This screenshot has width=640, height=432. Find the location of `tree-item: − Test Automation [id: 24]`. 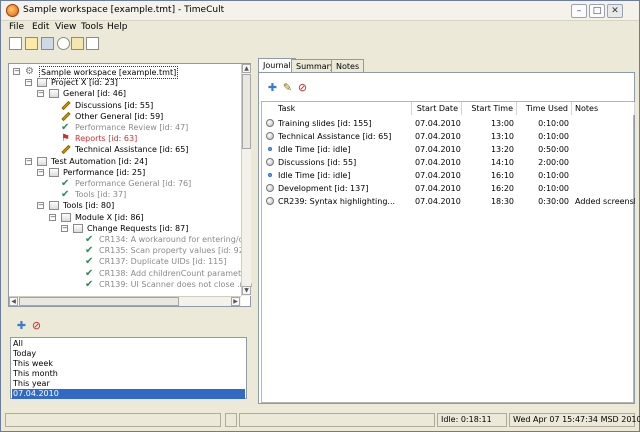

tree-item: − Test Automation [id: 24] is located at coordinates (125, 161).